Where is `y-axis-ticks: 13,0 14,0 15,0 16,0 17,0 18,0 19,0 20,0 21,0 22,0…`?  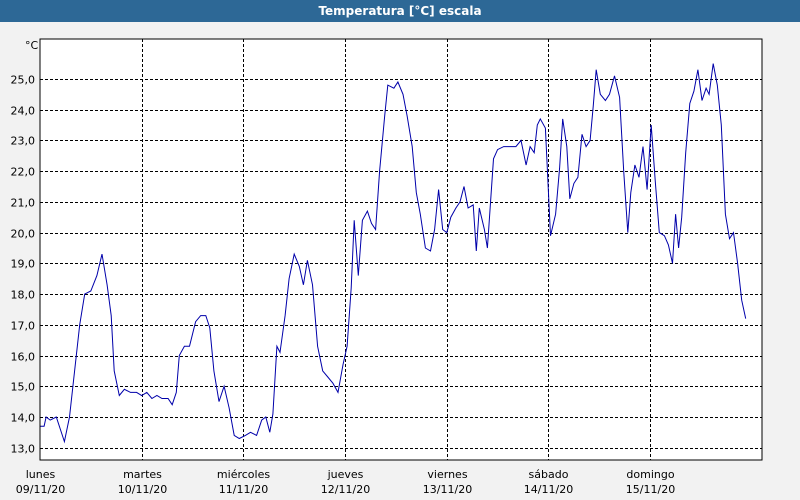
y-axis-ticks: 13,0 14,0 15,0 16,0 17,0 18,0 19,0 20,0 21,0 22,0… is located at coordinates (23, 265).